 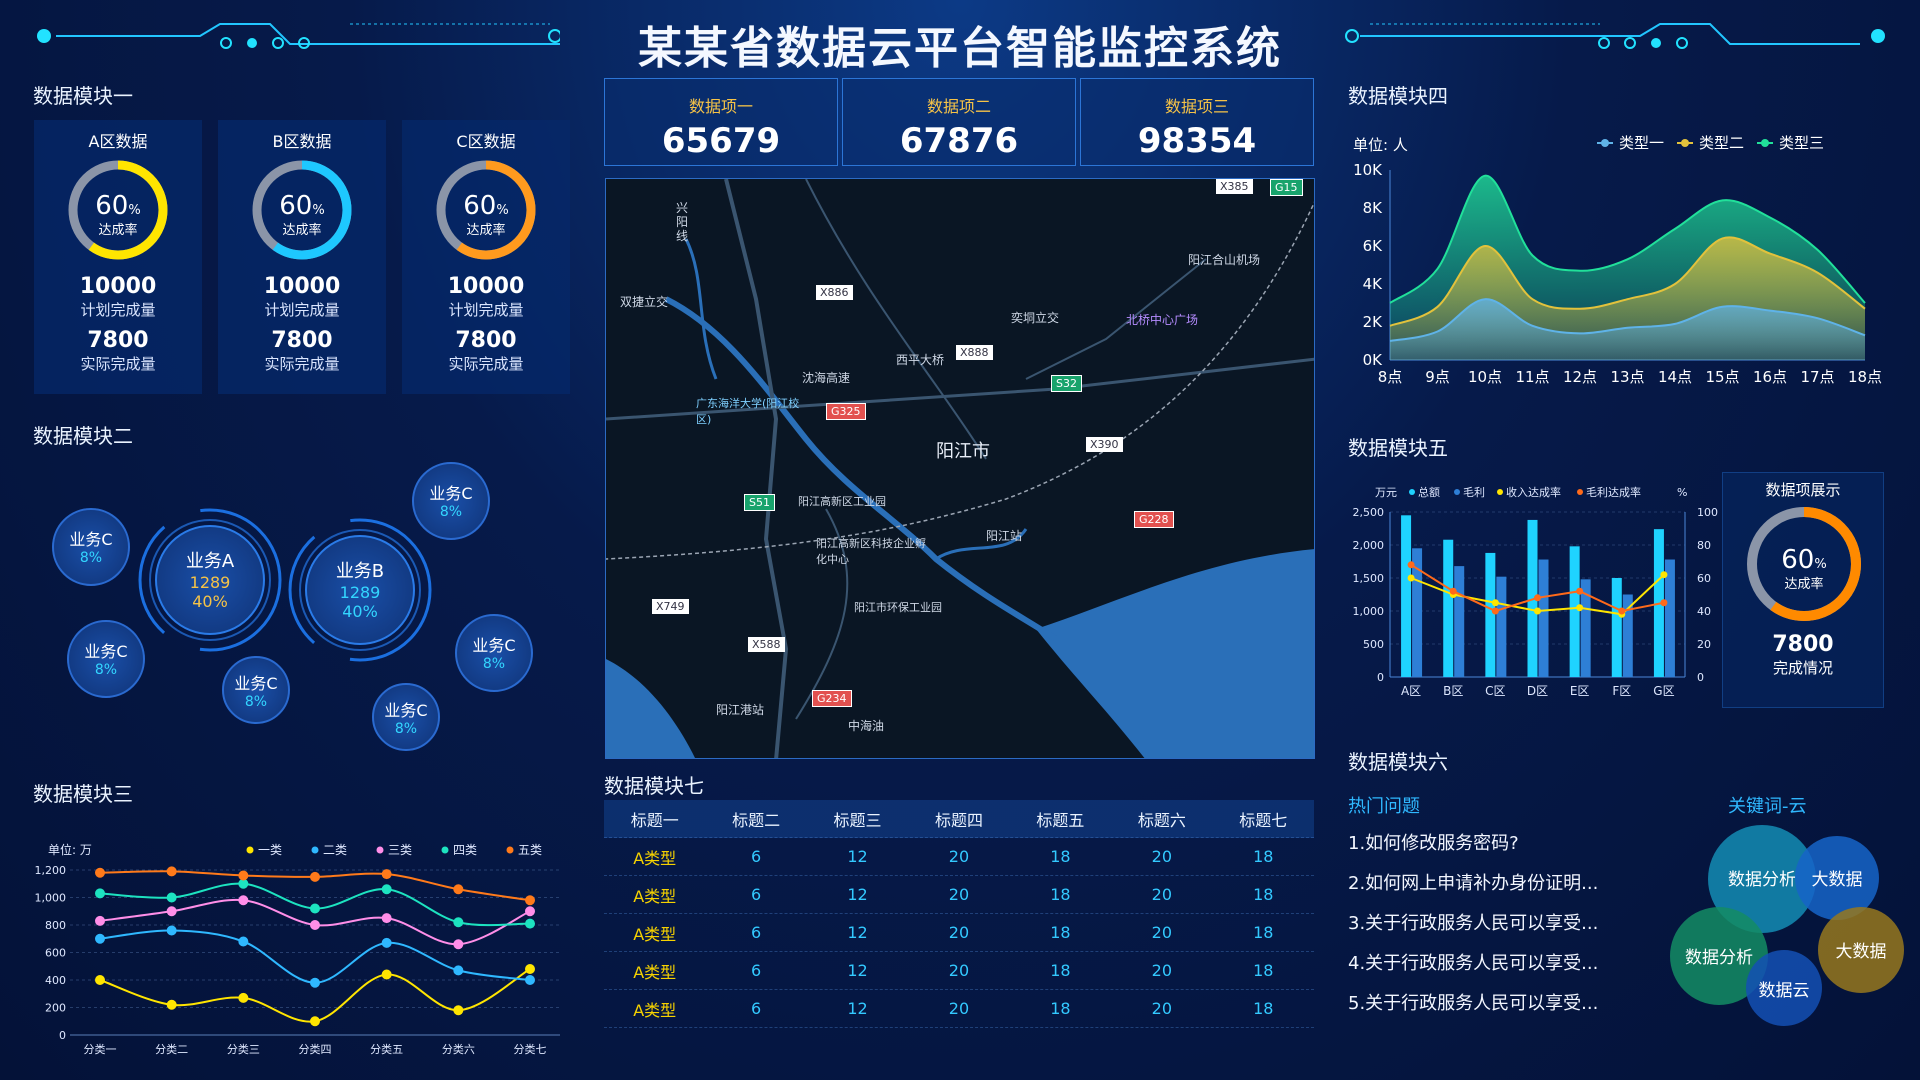 I want to click on ring-pct-unit: %, so click(x=318, y=210).